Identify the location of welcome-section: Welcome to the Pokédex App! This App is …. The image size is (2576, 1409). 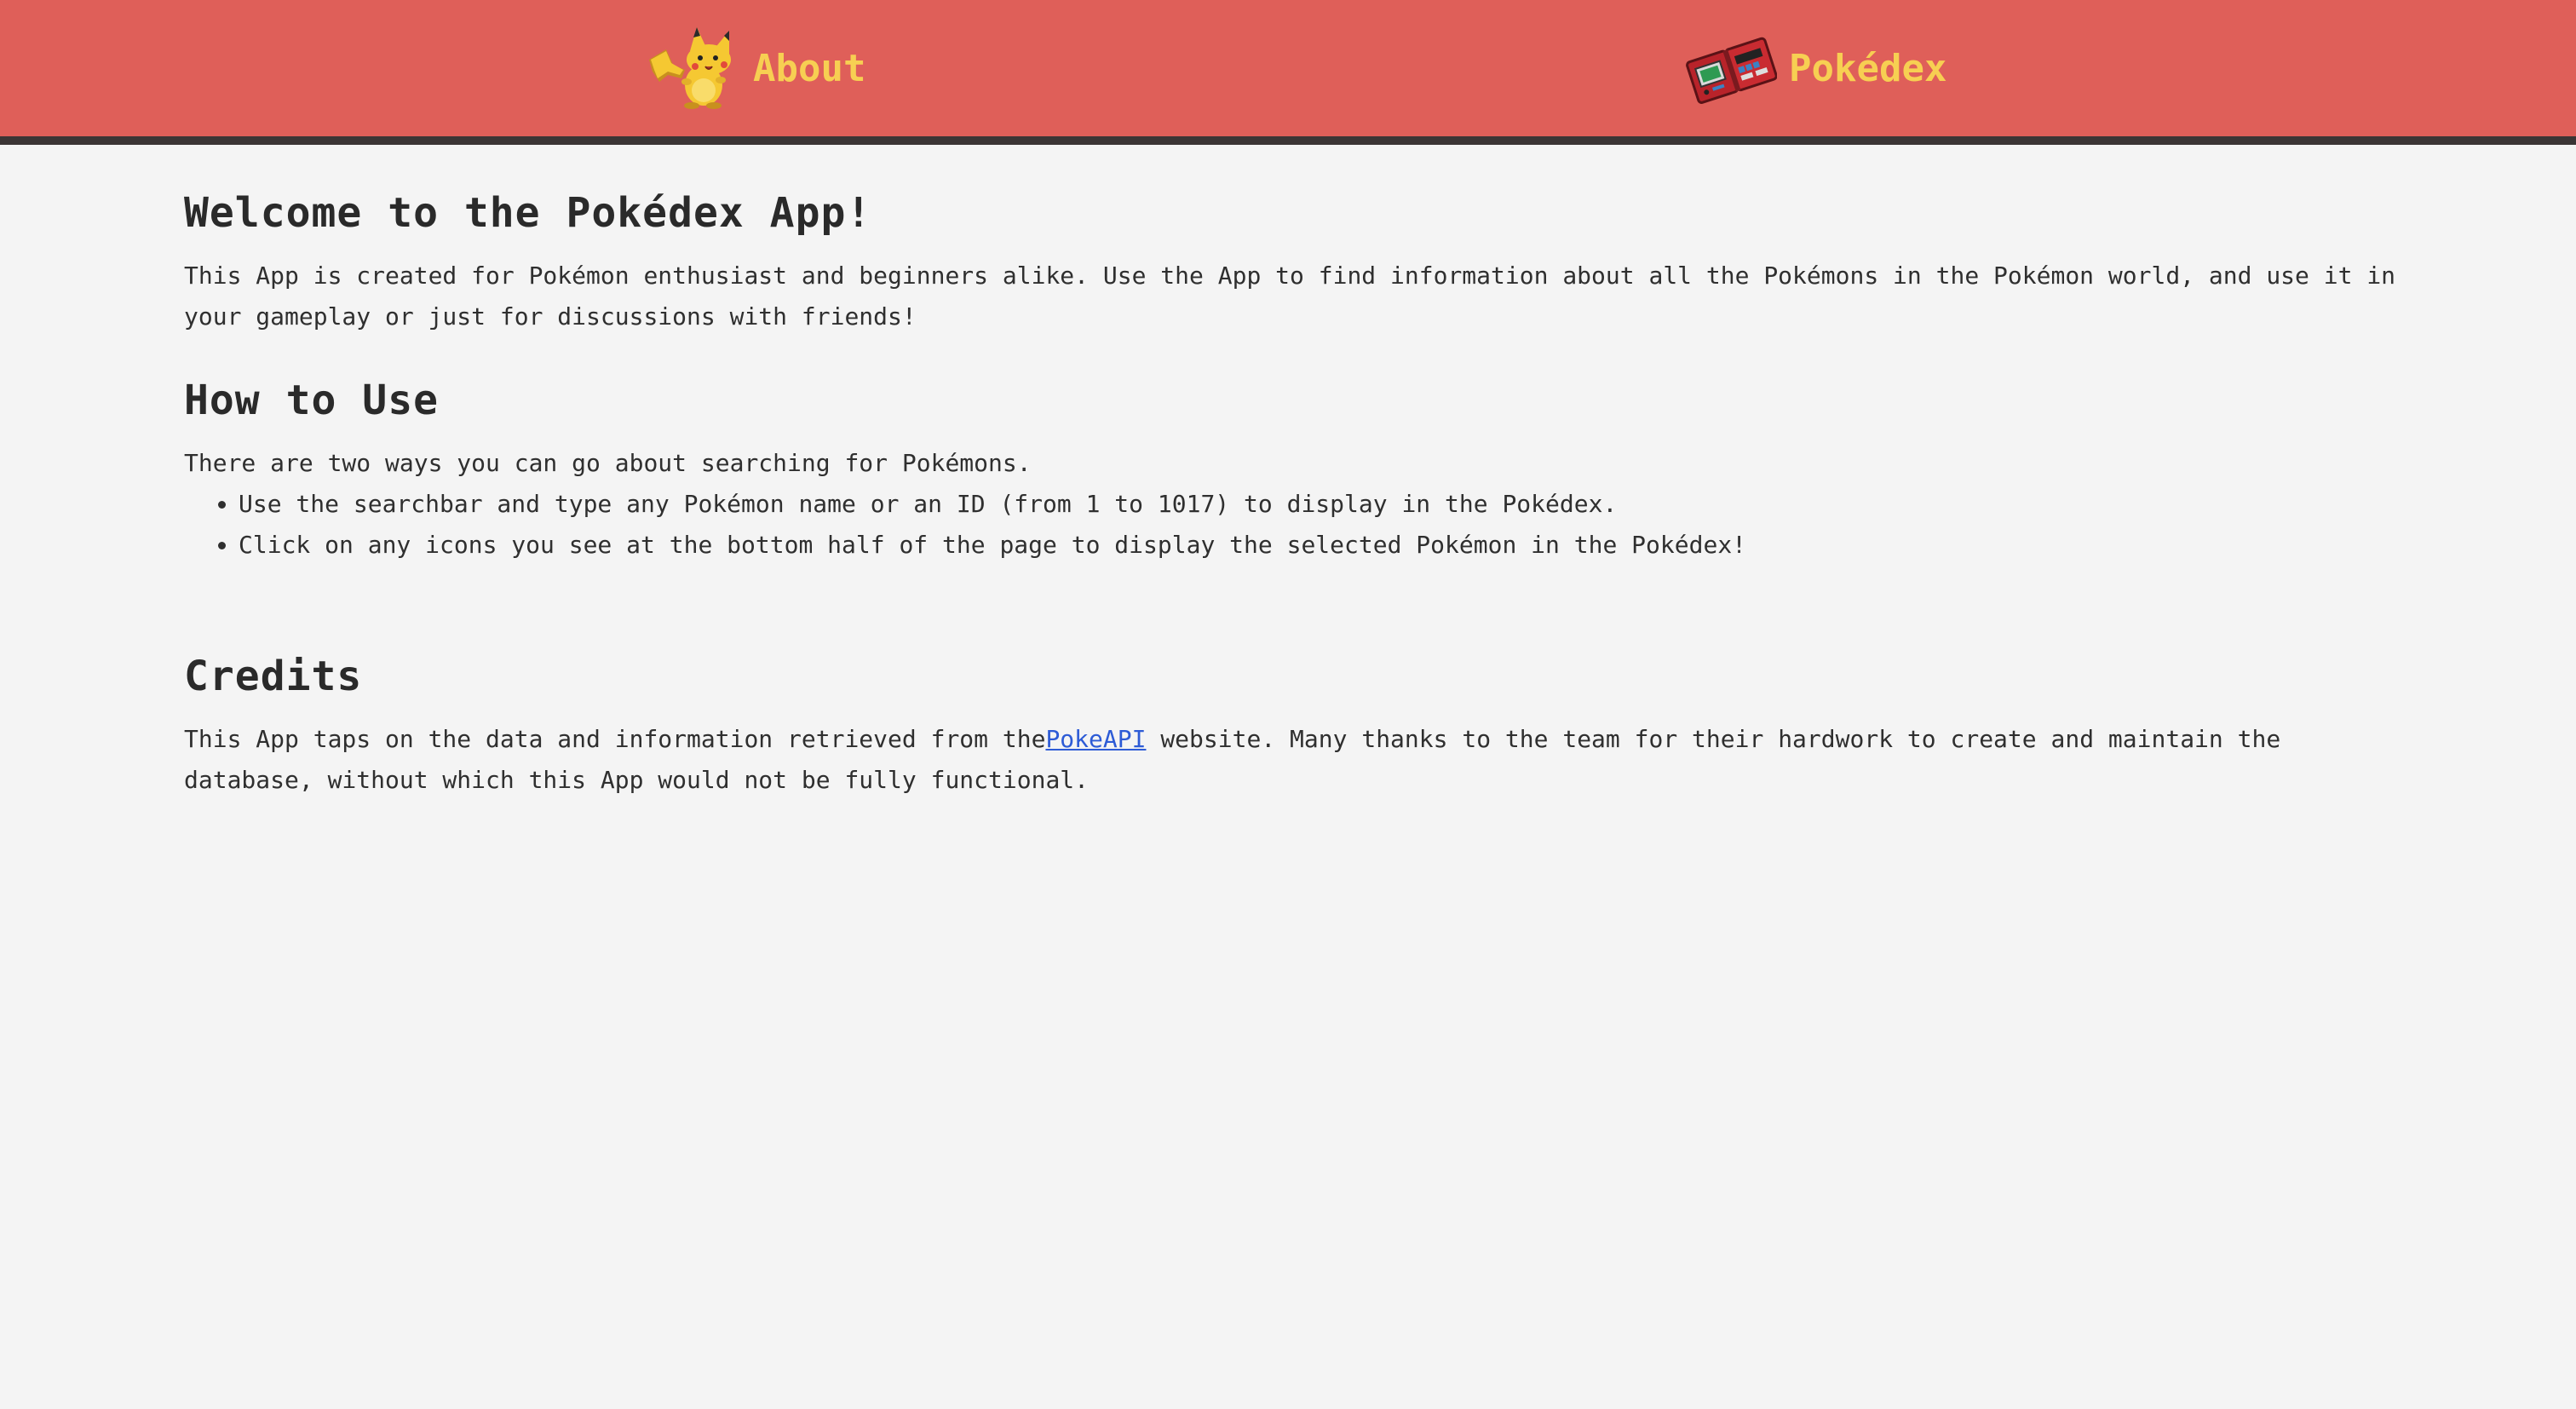
(1291, 253).